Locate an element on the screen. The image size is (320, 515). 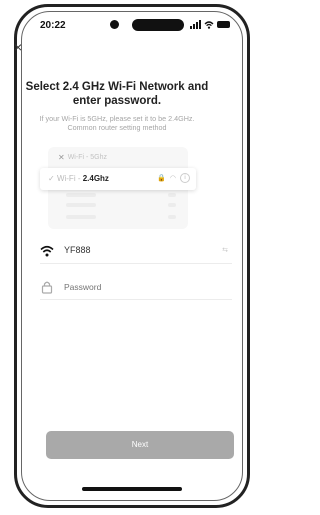
password-field is located at coordinates (136, 288).